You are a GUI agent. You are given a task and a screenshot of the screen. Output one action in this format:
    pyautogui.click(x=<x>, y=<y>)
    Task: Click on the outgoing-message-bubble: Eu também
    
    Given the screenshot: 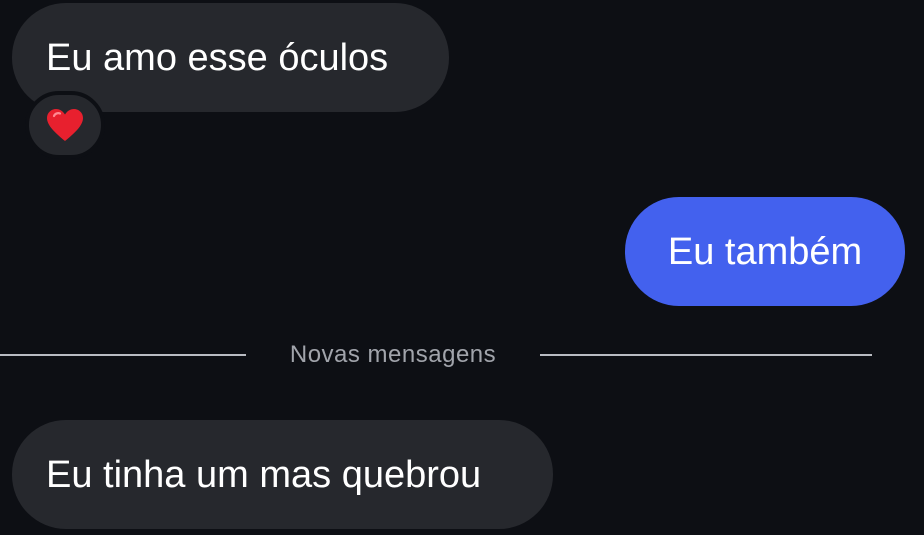 What is the action you would take?
    pyautogui.click(x=765, y=251)
    